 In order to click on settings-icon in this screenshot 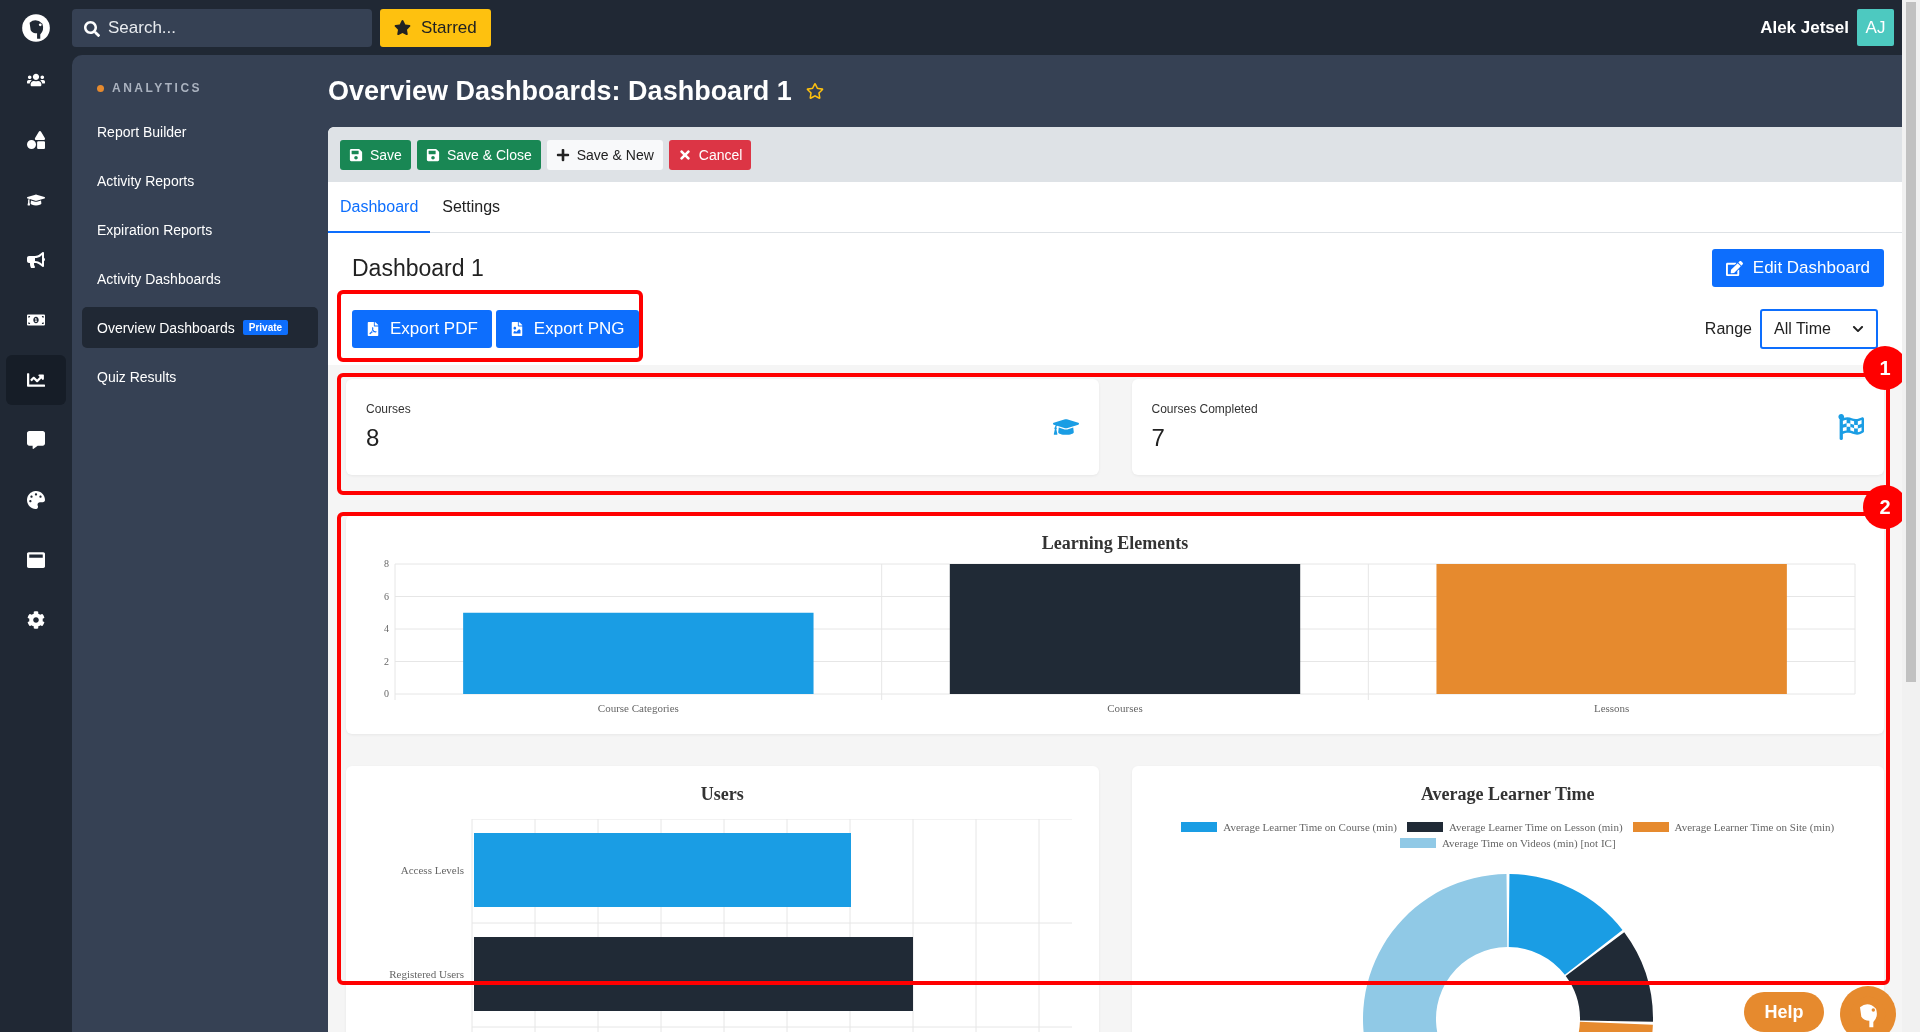, I will do `click(36, 620)`.